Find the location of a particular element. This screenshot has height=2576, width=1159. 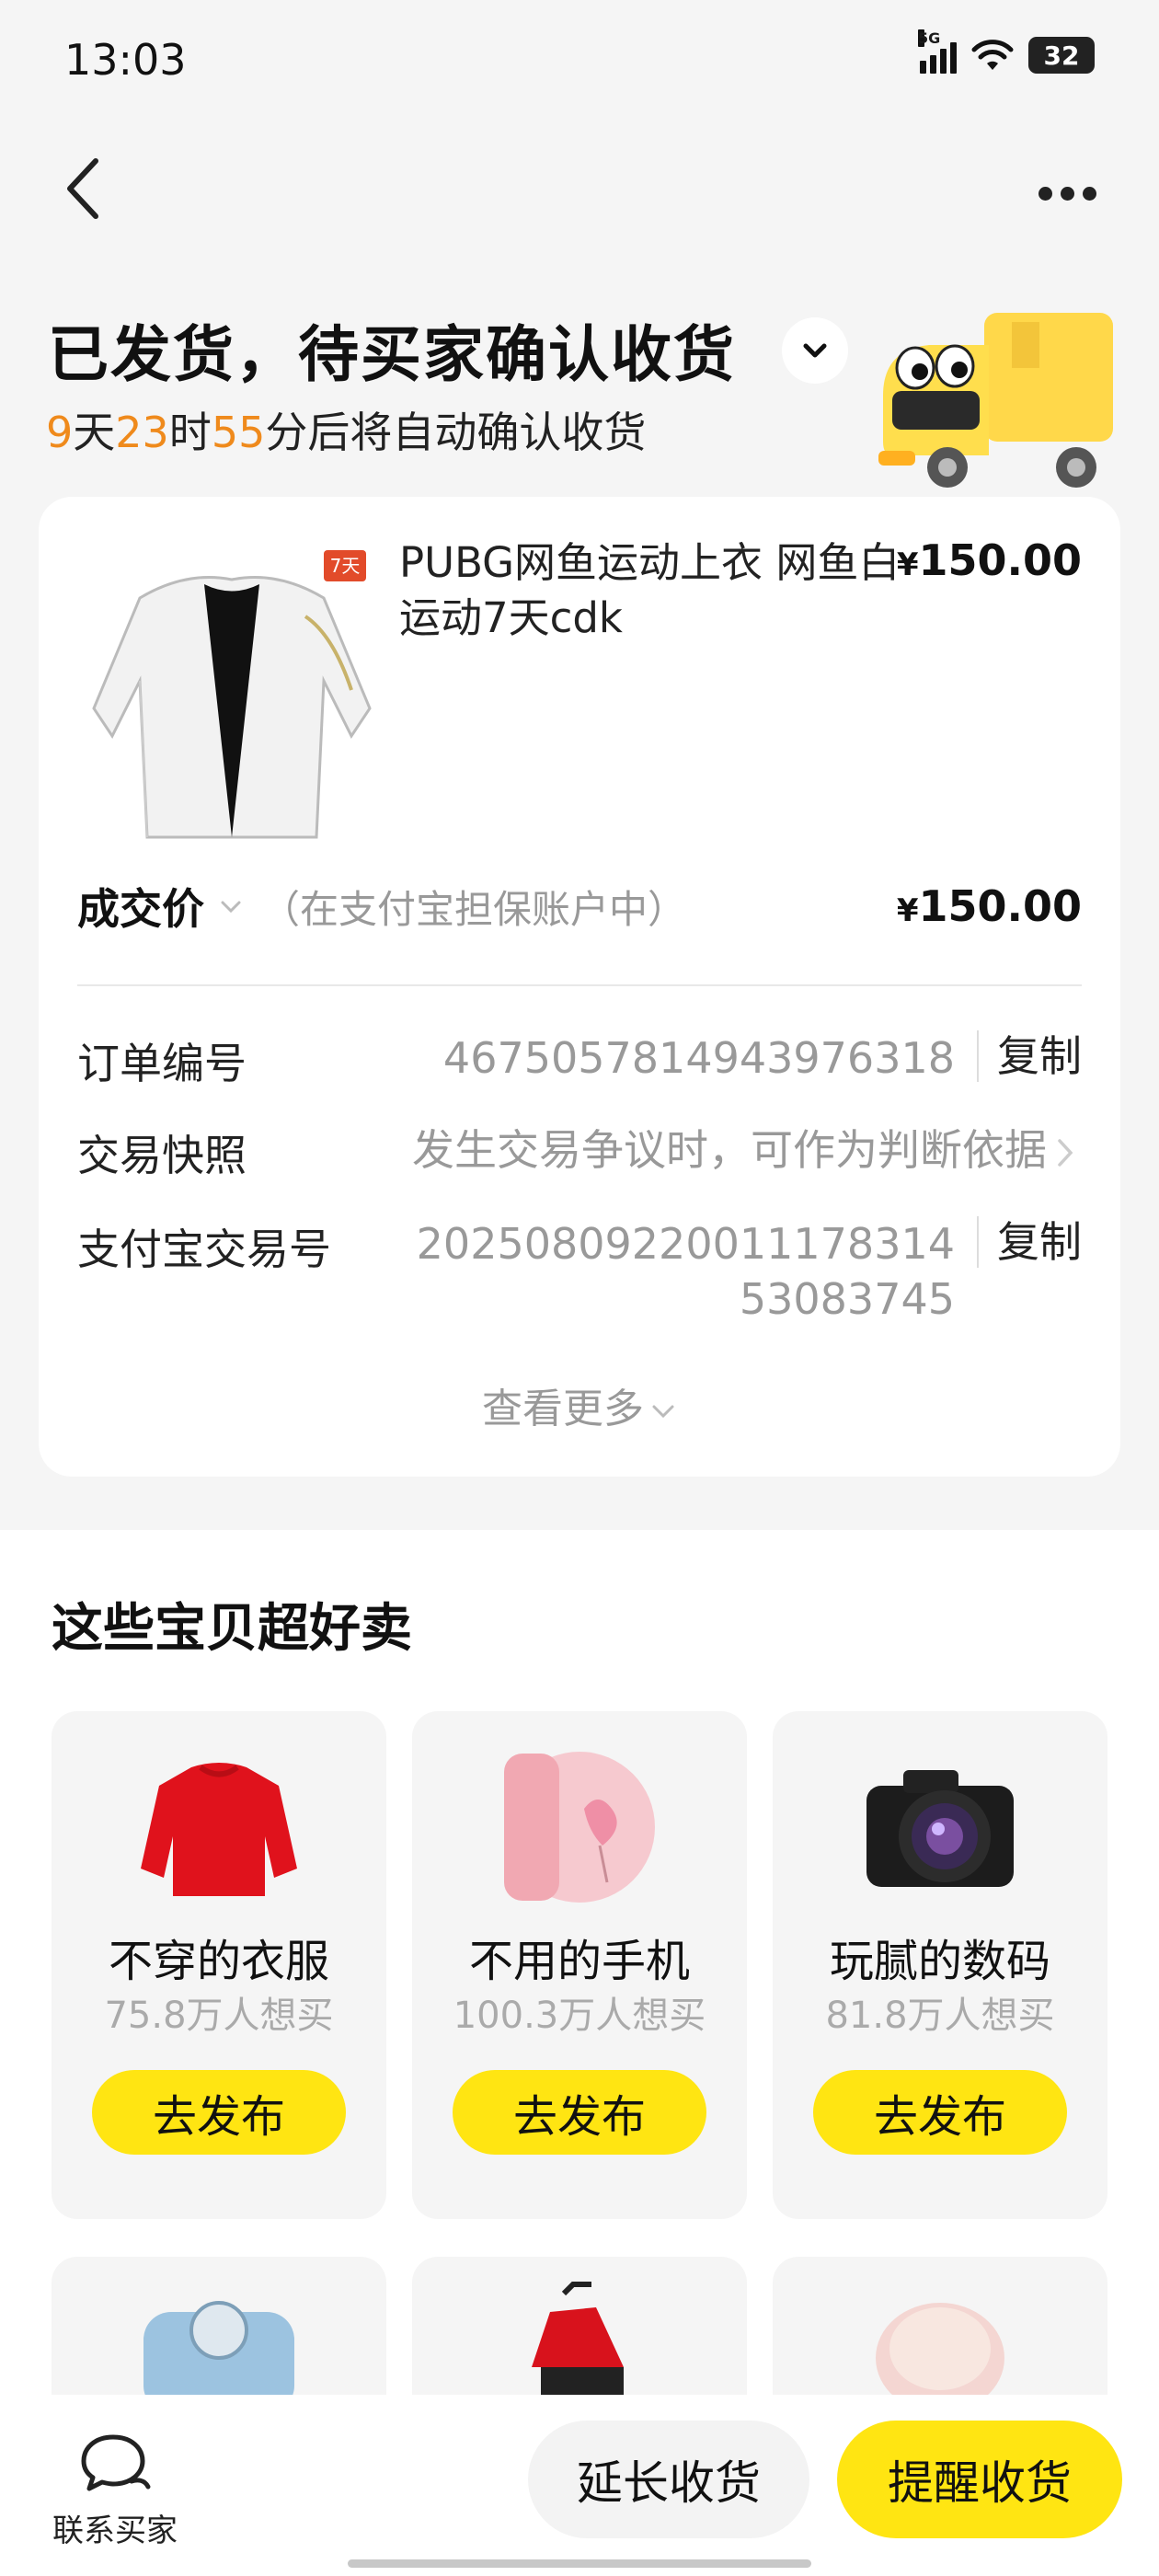

status-bar: 13:03 5G 32 is located at coordinates (579, 64).